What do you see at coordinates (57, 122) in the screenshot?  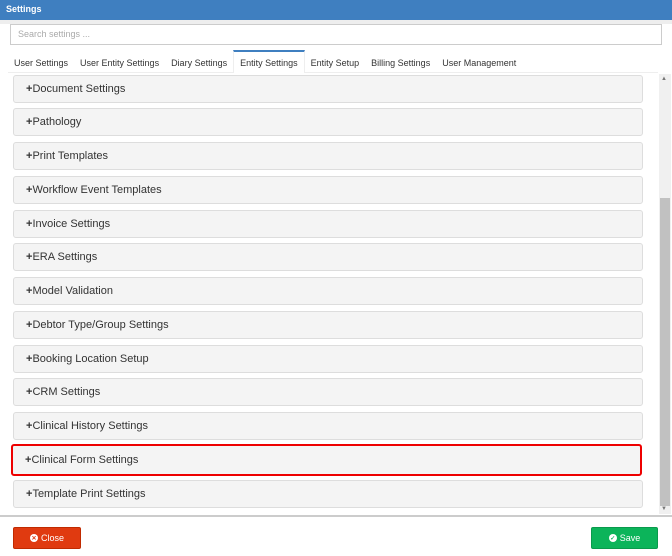 I see `panel-label: Pathology` at bounding box center [57, 122].